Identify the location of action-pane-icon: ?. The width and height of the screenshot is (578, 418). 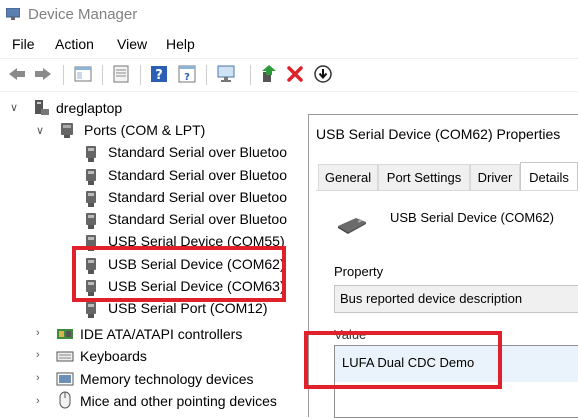
(187, 74).